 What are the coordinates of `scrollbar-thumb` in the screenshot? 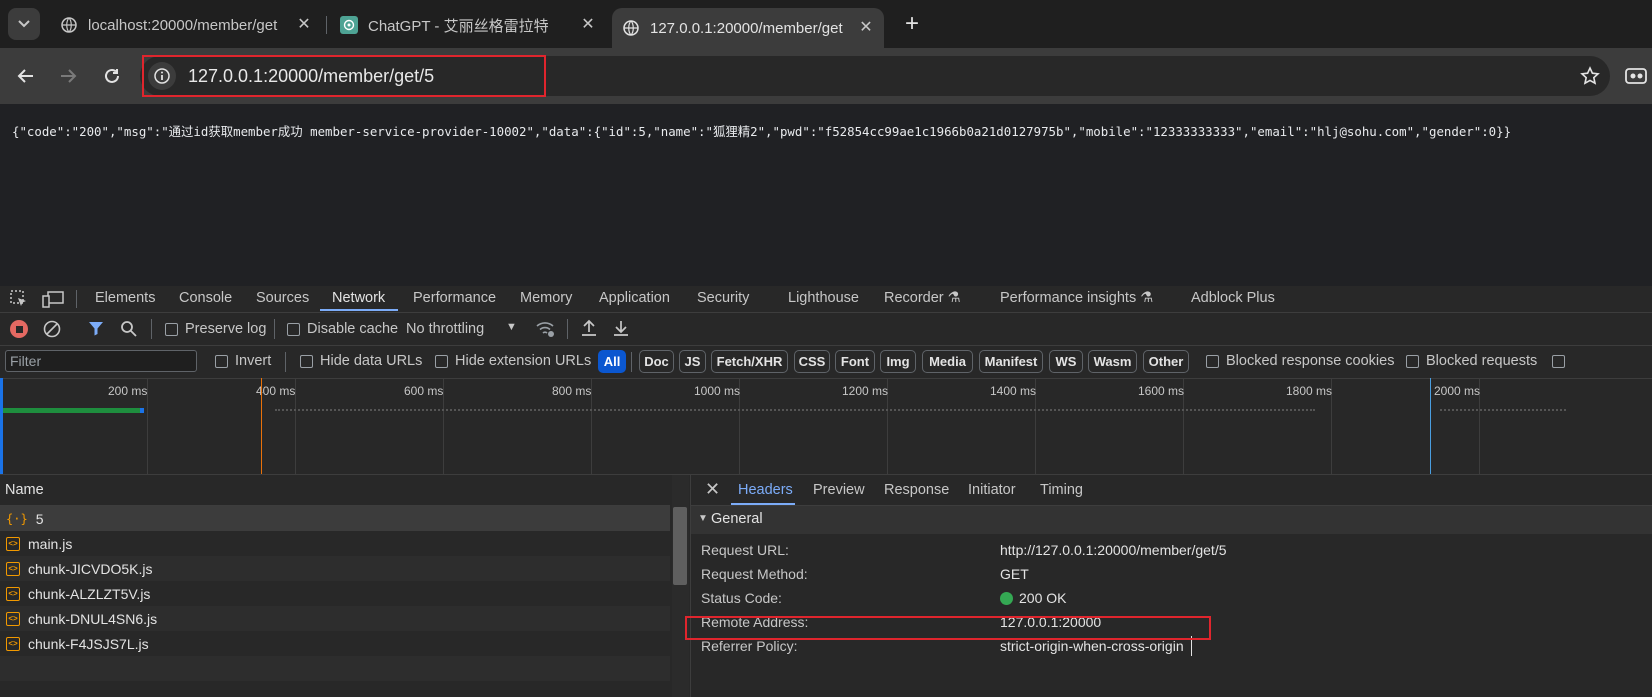 It's located at (680, 546).